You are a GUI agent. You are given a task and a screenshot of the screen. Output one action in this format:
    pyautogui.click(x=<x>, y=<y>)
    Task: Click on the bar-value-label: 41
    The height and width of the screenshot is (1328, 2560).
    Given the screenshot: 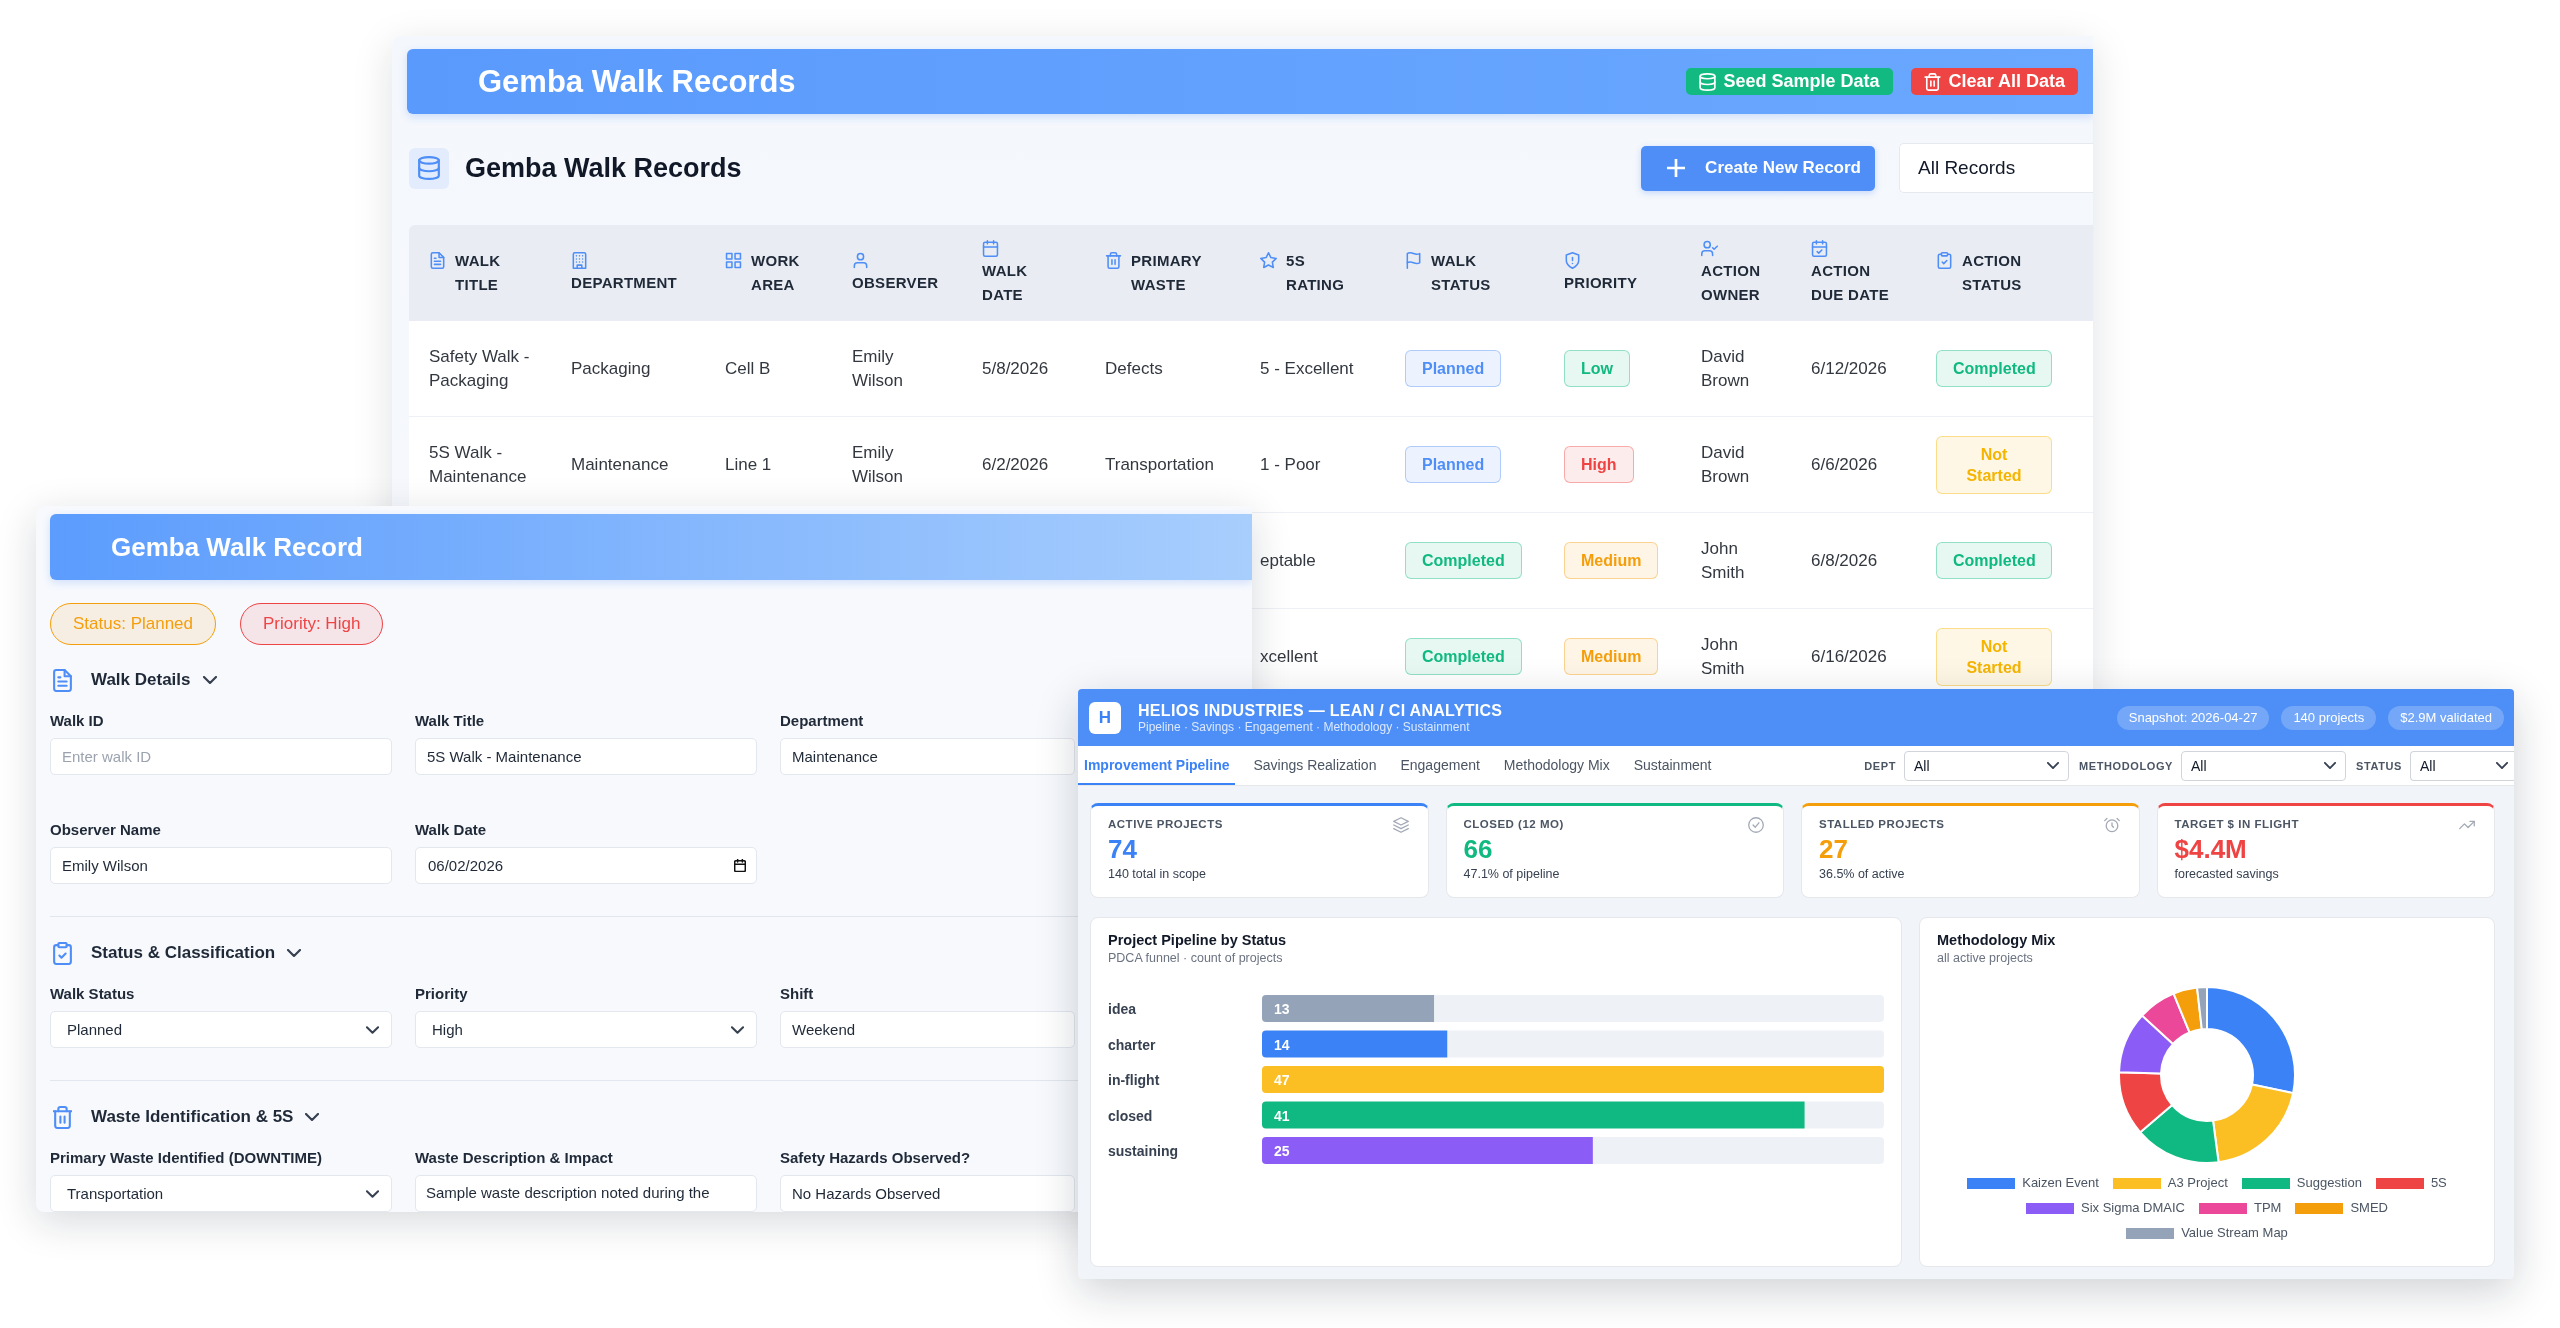 What is the action you would take?
    pyautogui.click(x=1282, y=1115)
    